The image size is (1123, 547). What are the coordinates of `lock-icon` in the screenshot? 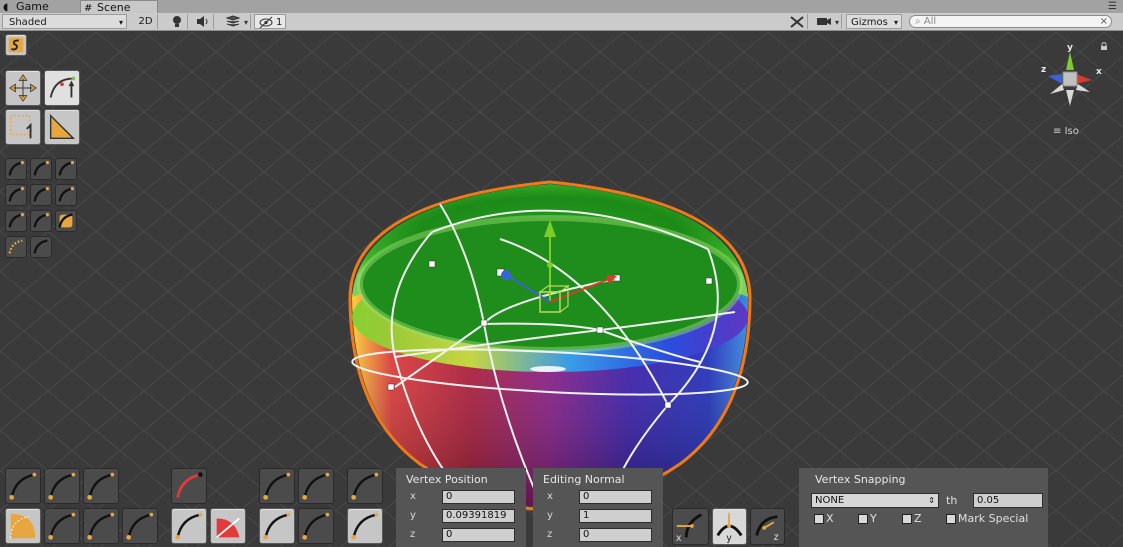 It's located at (1104, 46).